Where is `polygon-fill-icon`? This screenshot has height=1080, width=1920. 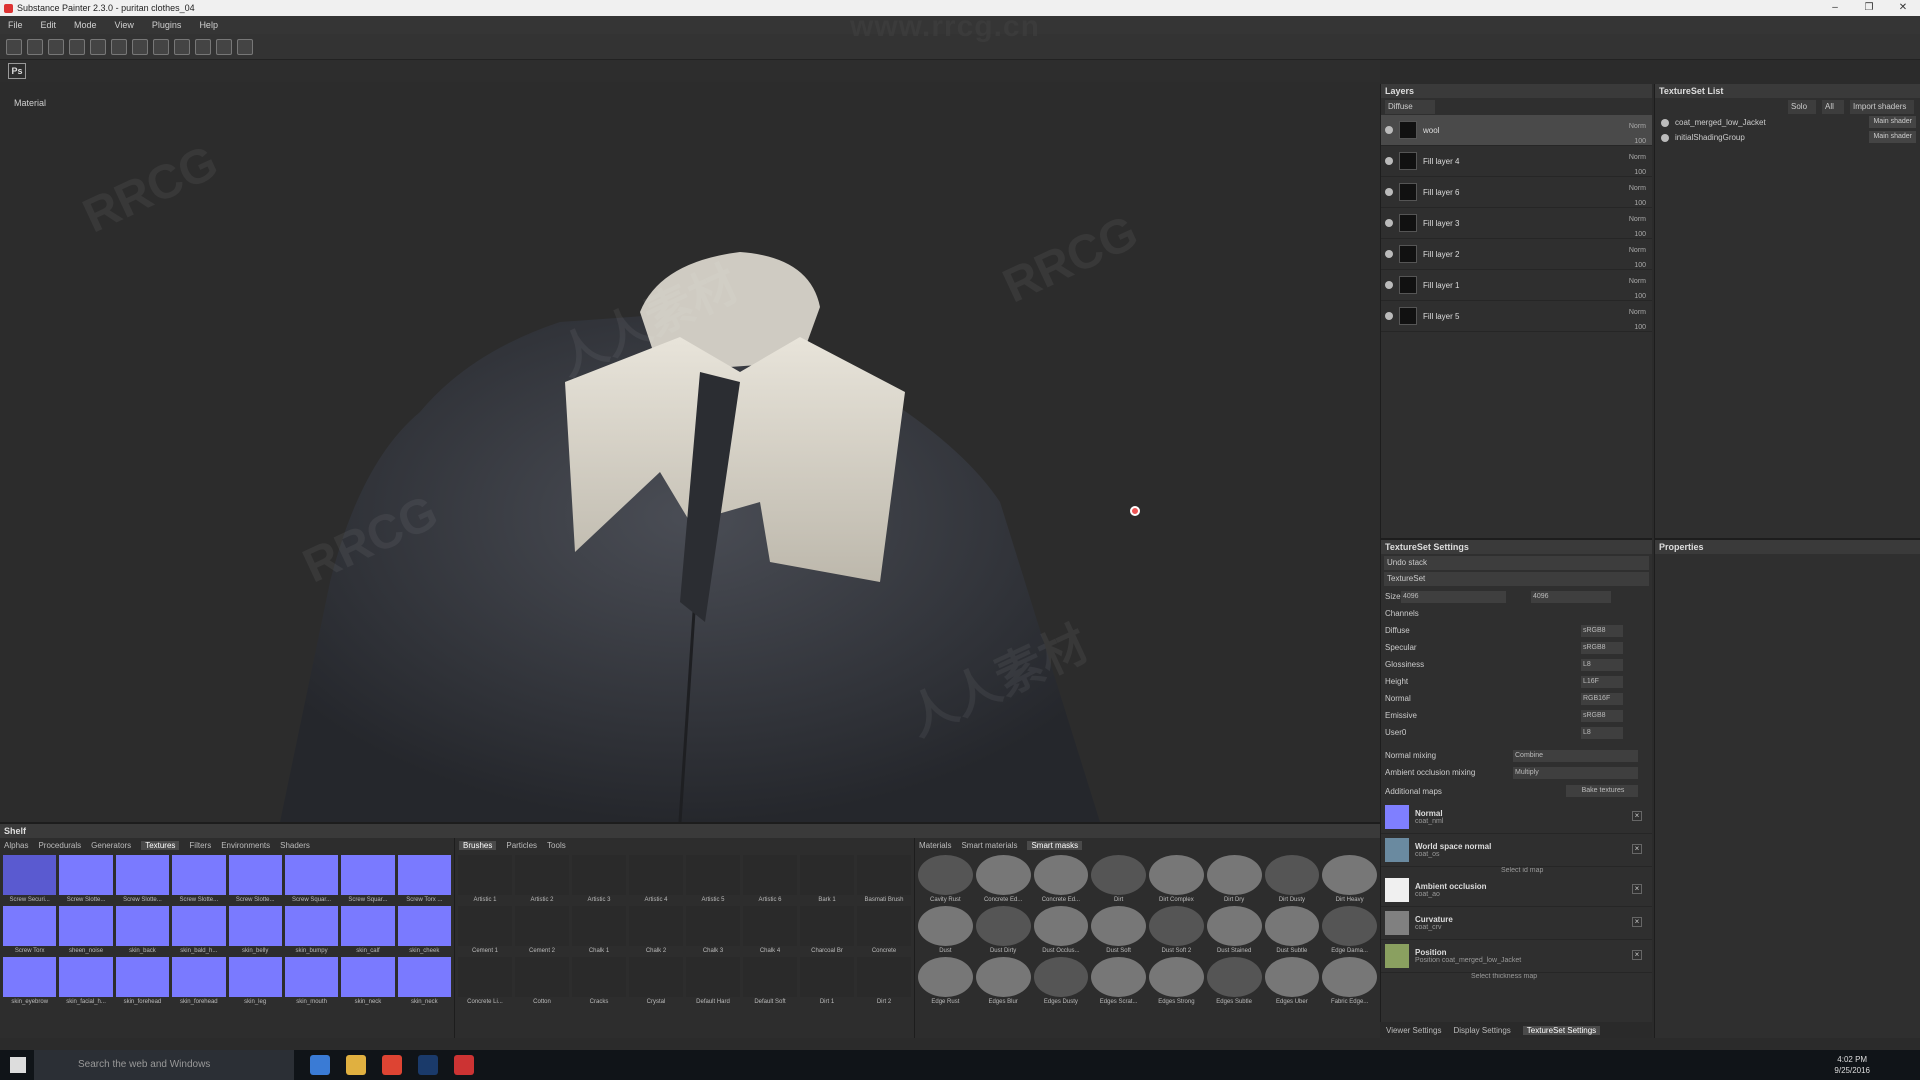
polygon-fill-icon is located at coordinates (98, 46).